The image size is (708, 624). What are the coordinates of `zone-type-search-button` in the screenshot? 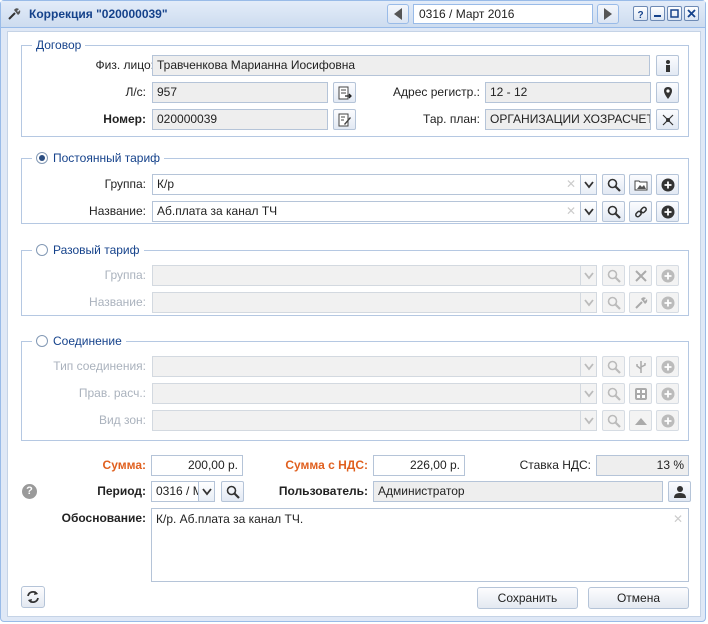 It's located at (613, 420).